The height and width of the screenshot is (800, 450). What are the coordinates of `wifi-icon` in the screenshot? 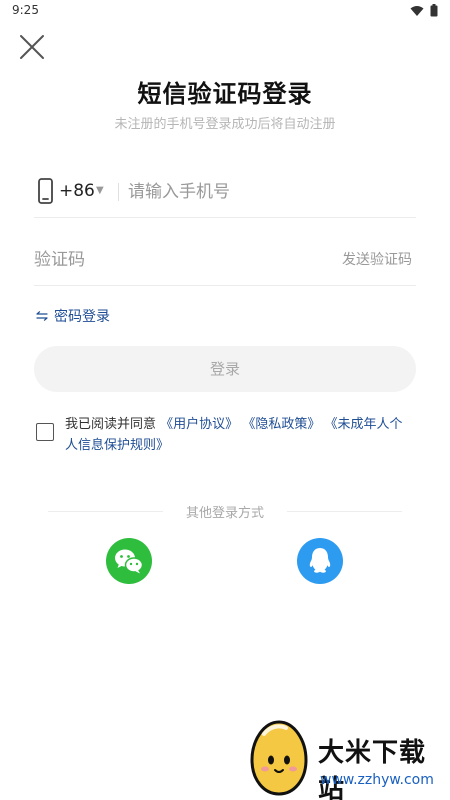 It's located at (417, 10).